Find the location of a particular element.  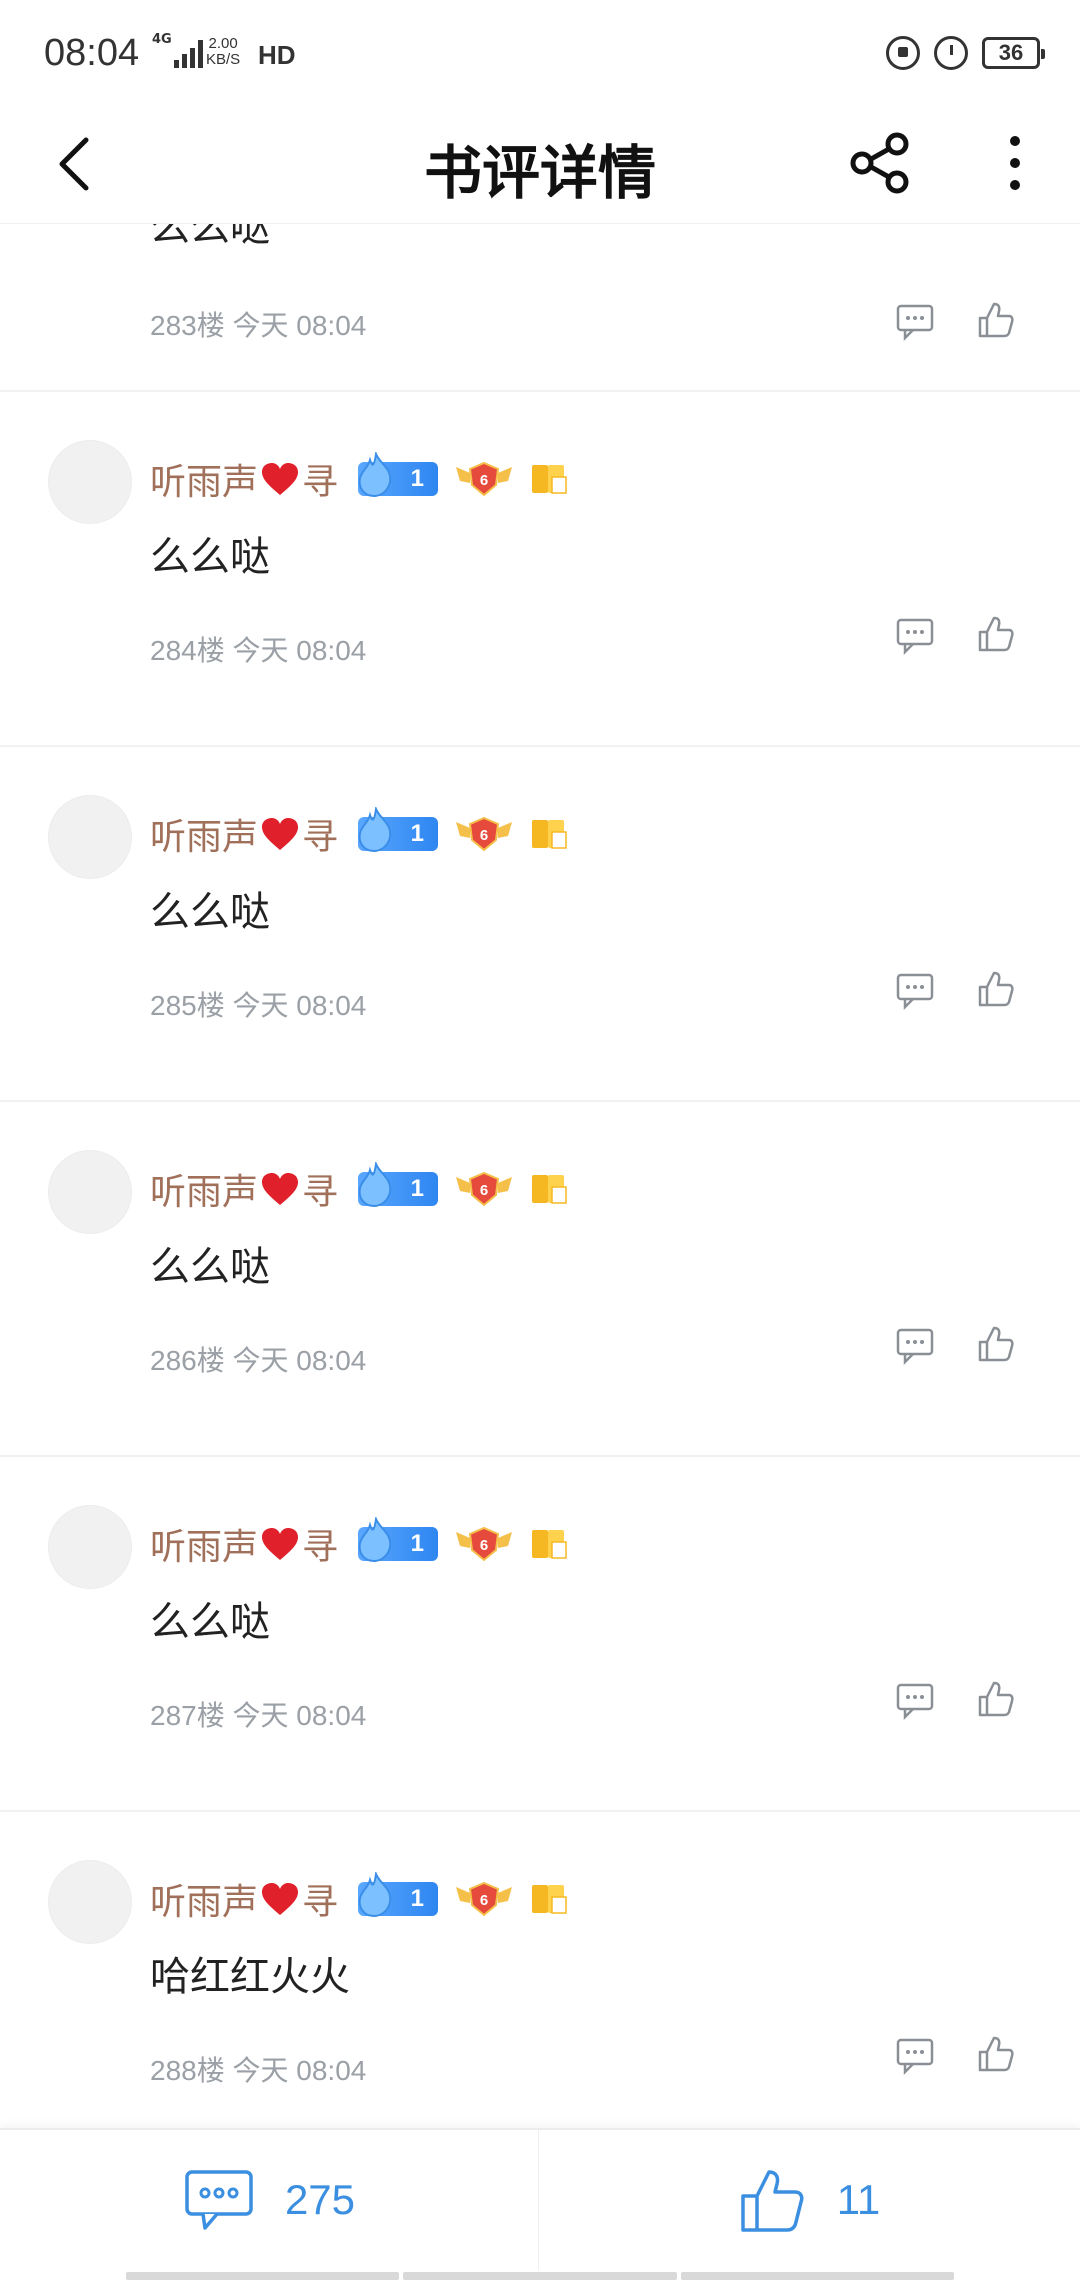

comment-content: 哈红红火火 is located at coordinates (250, 1977).